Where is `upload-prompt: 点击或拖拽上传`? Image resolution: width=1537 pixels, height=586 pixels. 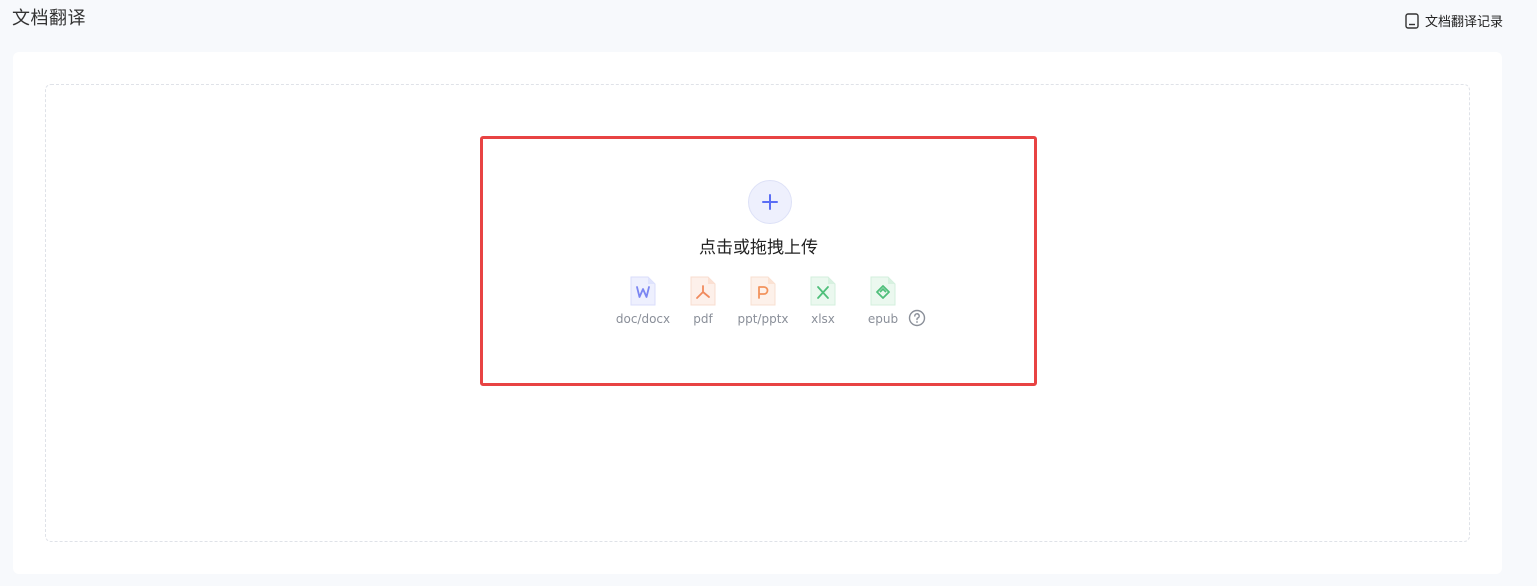 upload-prompt: 点击或拖拽上传 is located at coordinates (758, 248).